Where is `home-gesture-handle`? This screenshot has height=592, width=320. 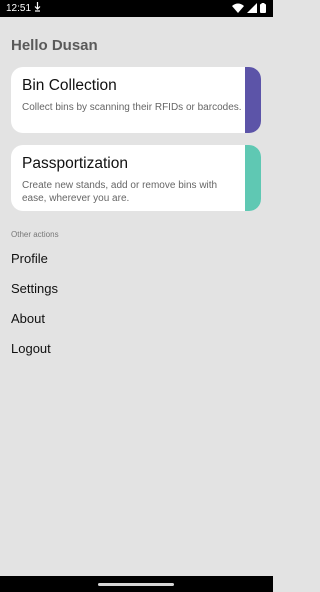
home-gesture-handle is located at coordinates (136, 584).